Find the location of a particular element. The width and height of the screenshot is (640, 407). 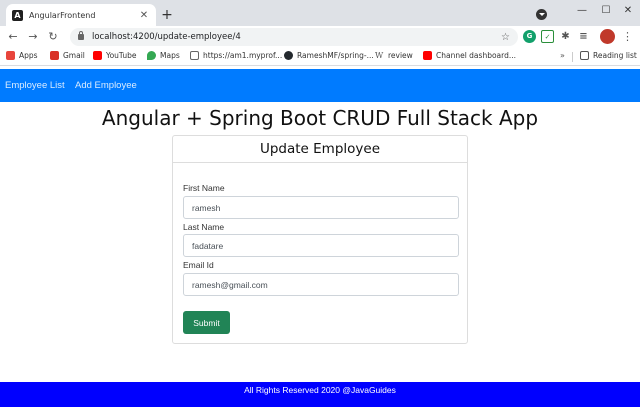

footer: All Rights Reserved 2020 @JavaGuides is located at coordinates (320, 394).